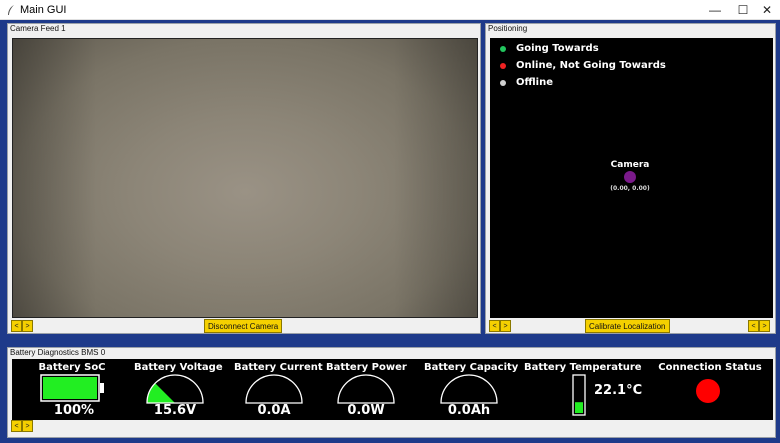 This screenshot has width=780, height=443. What do you see at coordinates (366, 389) in the screenshot?
I see `power-gauge` at bounding box center [366, 389].